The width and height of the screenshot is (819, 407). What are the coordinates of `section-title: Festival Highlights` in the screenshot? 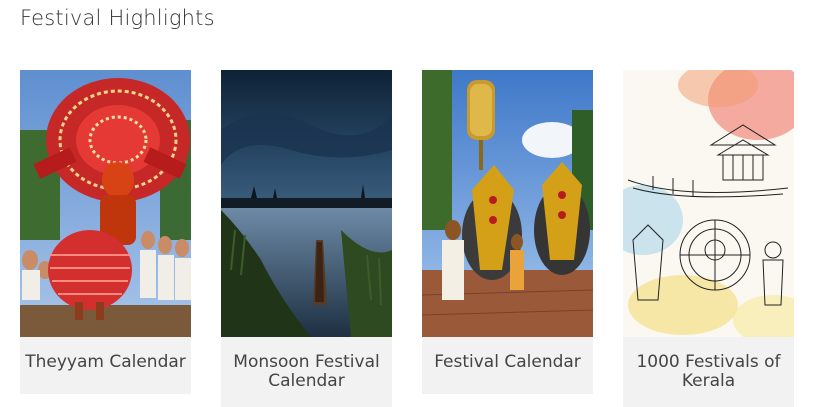 It's located at (117, 18).